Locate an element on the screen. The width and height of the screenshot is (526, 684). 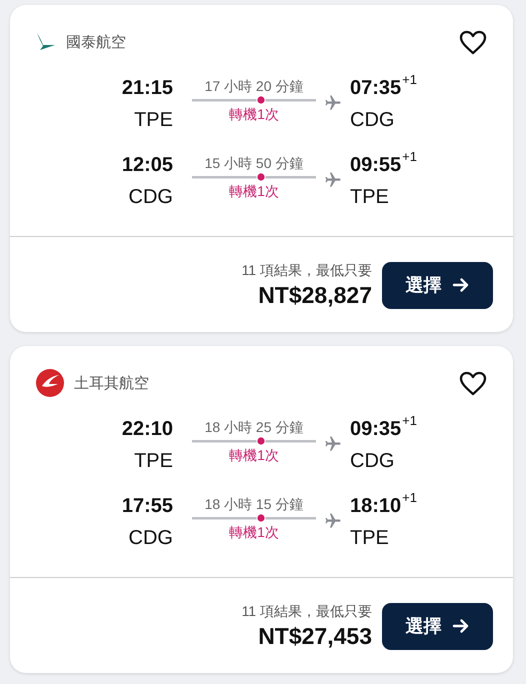
flight-duration: 17 小時 20 分鐘 is located at coordinates (254, 86).